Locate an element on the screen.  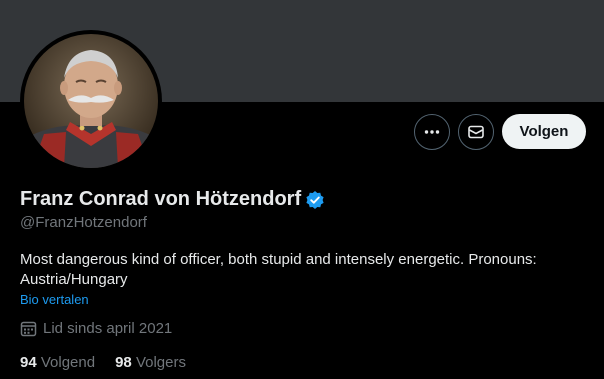
message-icon is located at coordinates (476, 132).